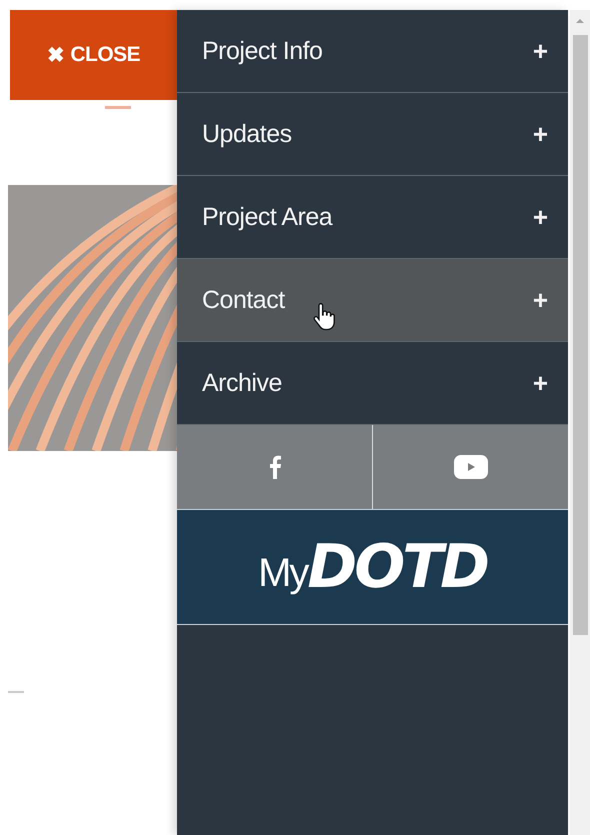 The image size is (590, 835). What do you see at coordinates (372, 51) in the screenshot?
I see `menu-item: Project Info +` at bounding box center [372, 51].